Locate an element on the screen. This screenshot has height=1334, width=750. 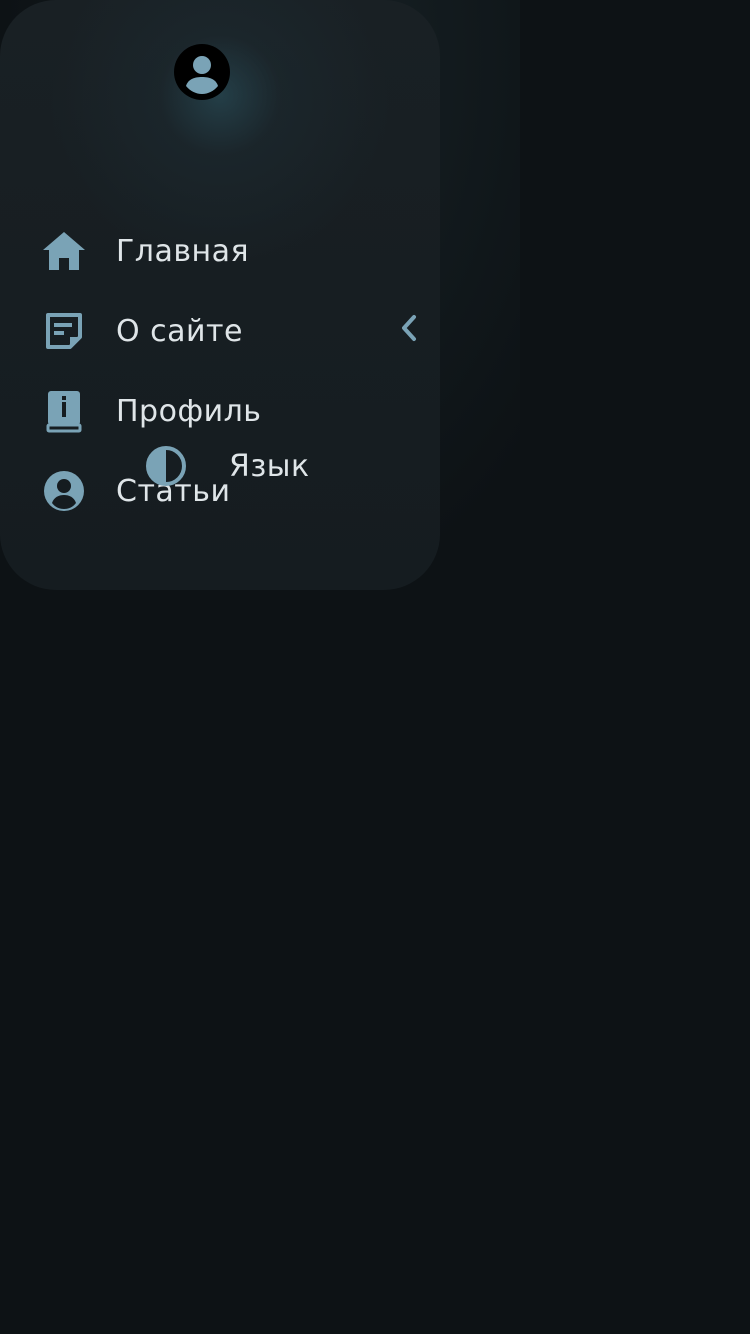
nav-label-home: Главная is located at coordinates (183, 251).